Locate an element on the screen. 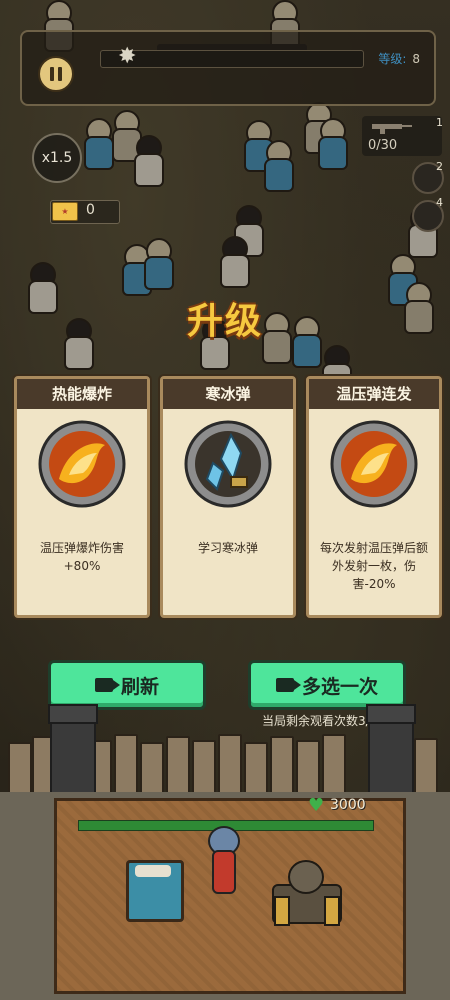  card-title: 热能爆炸 is located at coordinates (82, 394).